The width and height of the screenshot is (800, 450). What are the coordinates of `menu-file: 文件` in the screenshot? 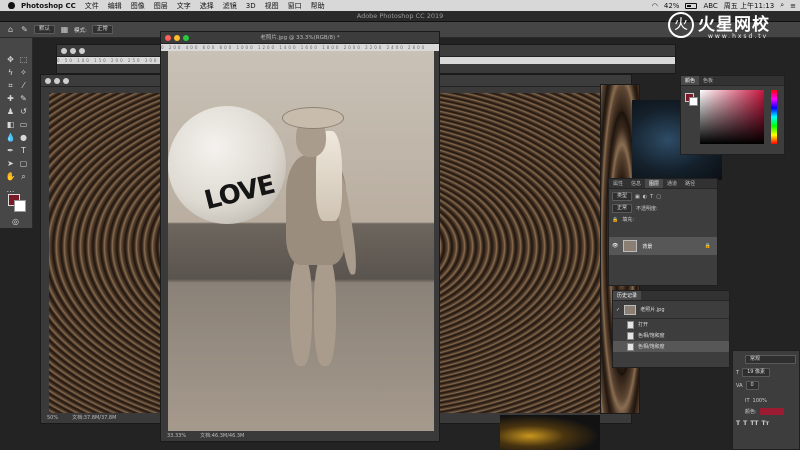 It's located at (92, 6).